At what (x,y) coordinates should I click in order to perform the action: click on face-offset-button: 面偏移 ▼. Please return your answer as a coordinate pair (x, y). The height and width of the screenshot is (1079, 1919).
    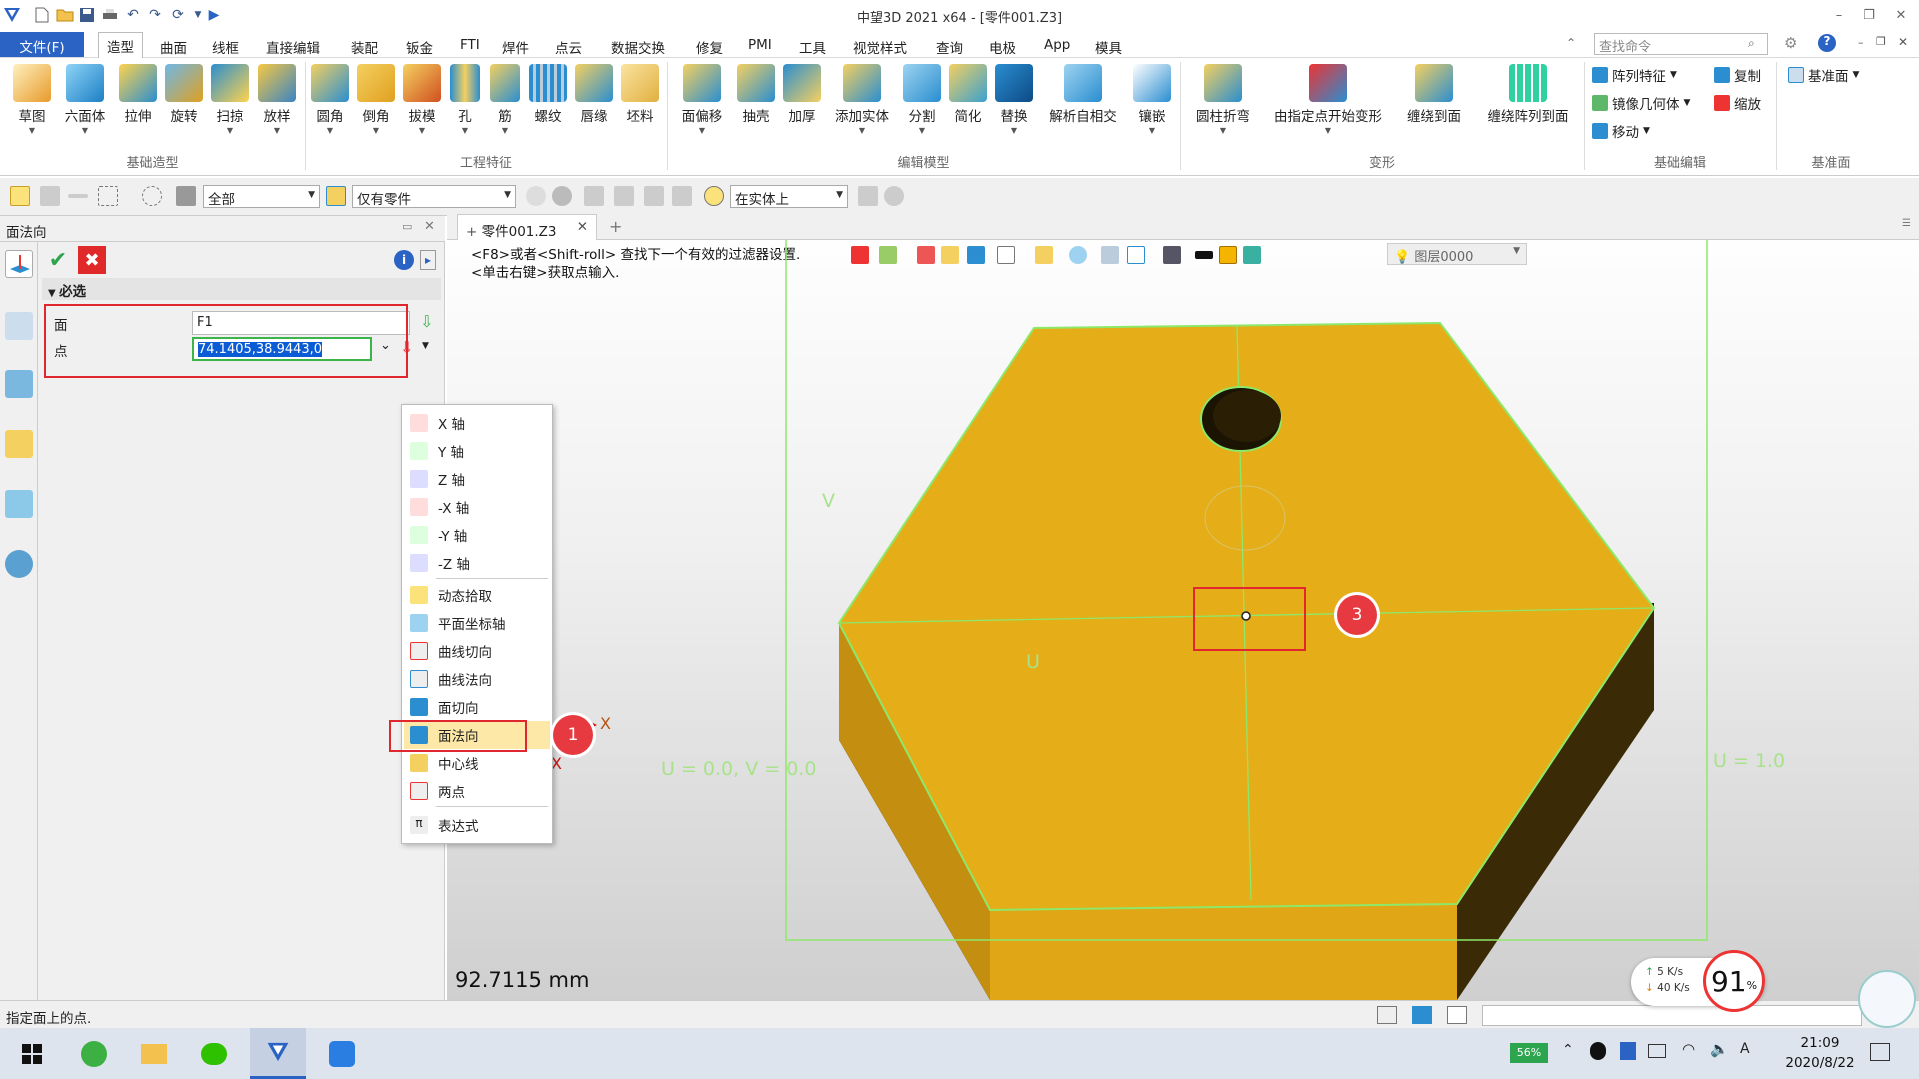
    Looking at the image, I should click on (702, 105).